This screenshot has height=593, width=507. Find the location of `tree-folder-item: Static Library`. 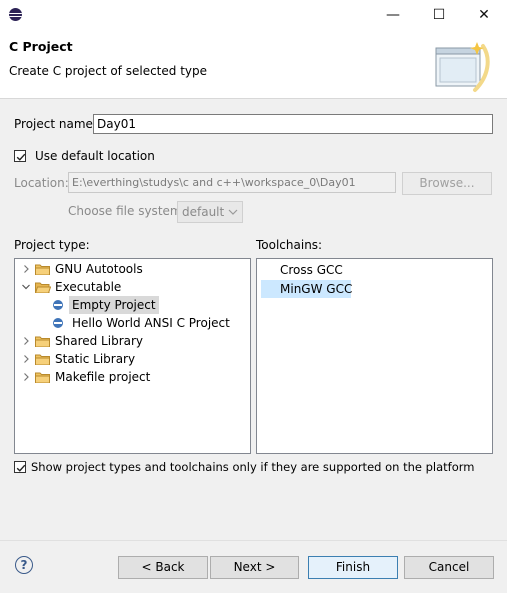

tree-folder-item: Static Library is located at coordinates (131, 359).